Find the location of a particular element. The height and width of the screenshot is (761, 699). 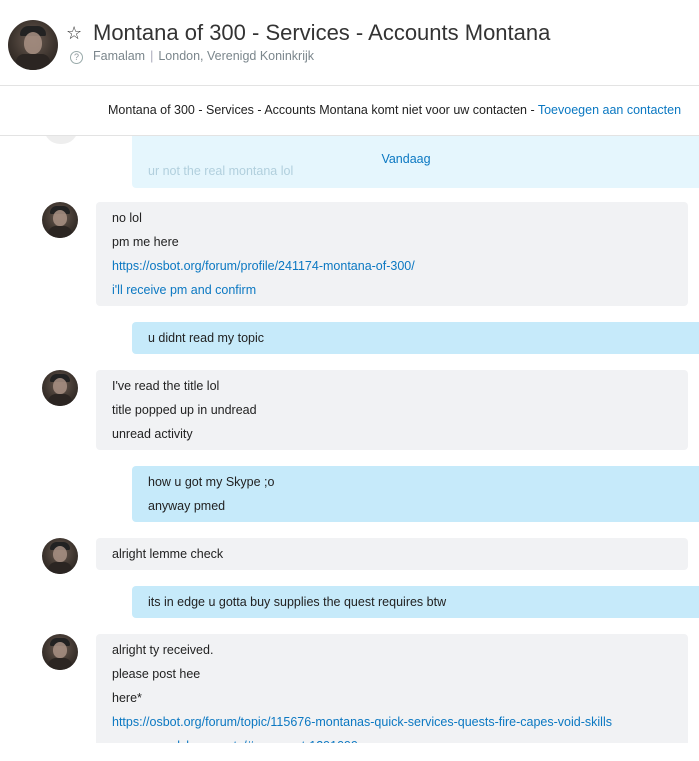

message-line: no lol is located at coordinates (127, 218).